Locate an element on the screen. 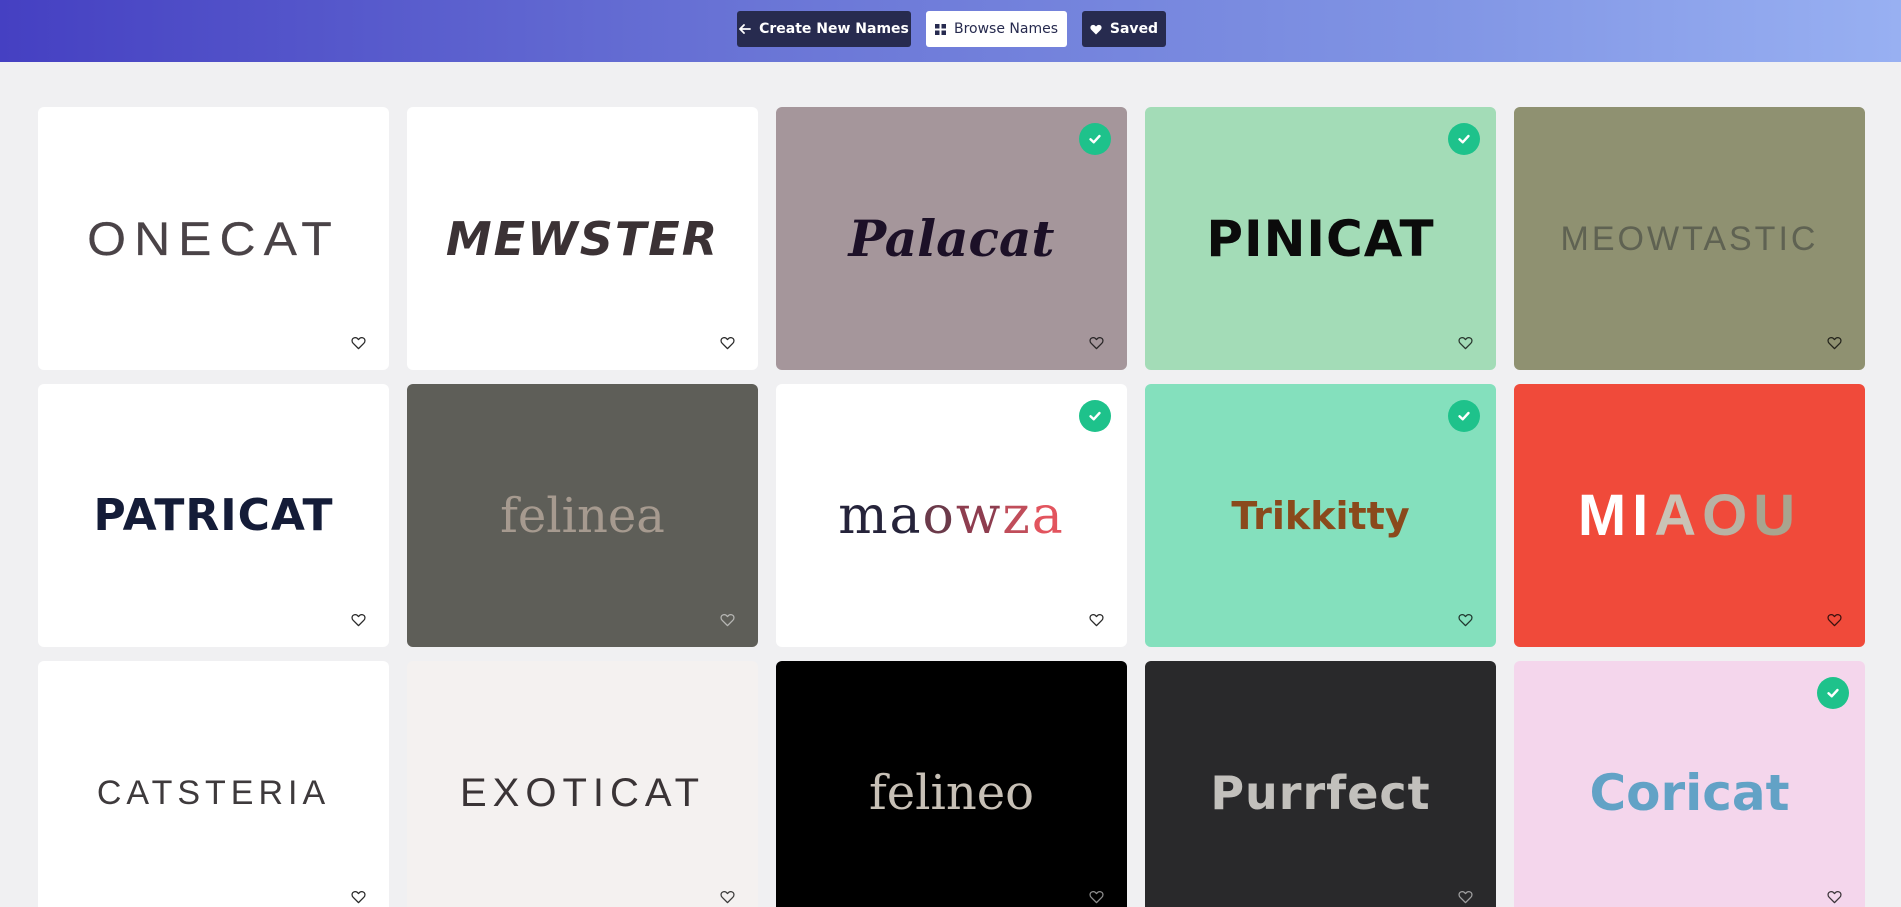  name-card-felinea: felinea is located at coordinates (582, 515).